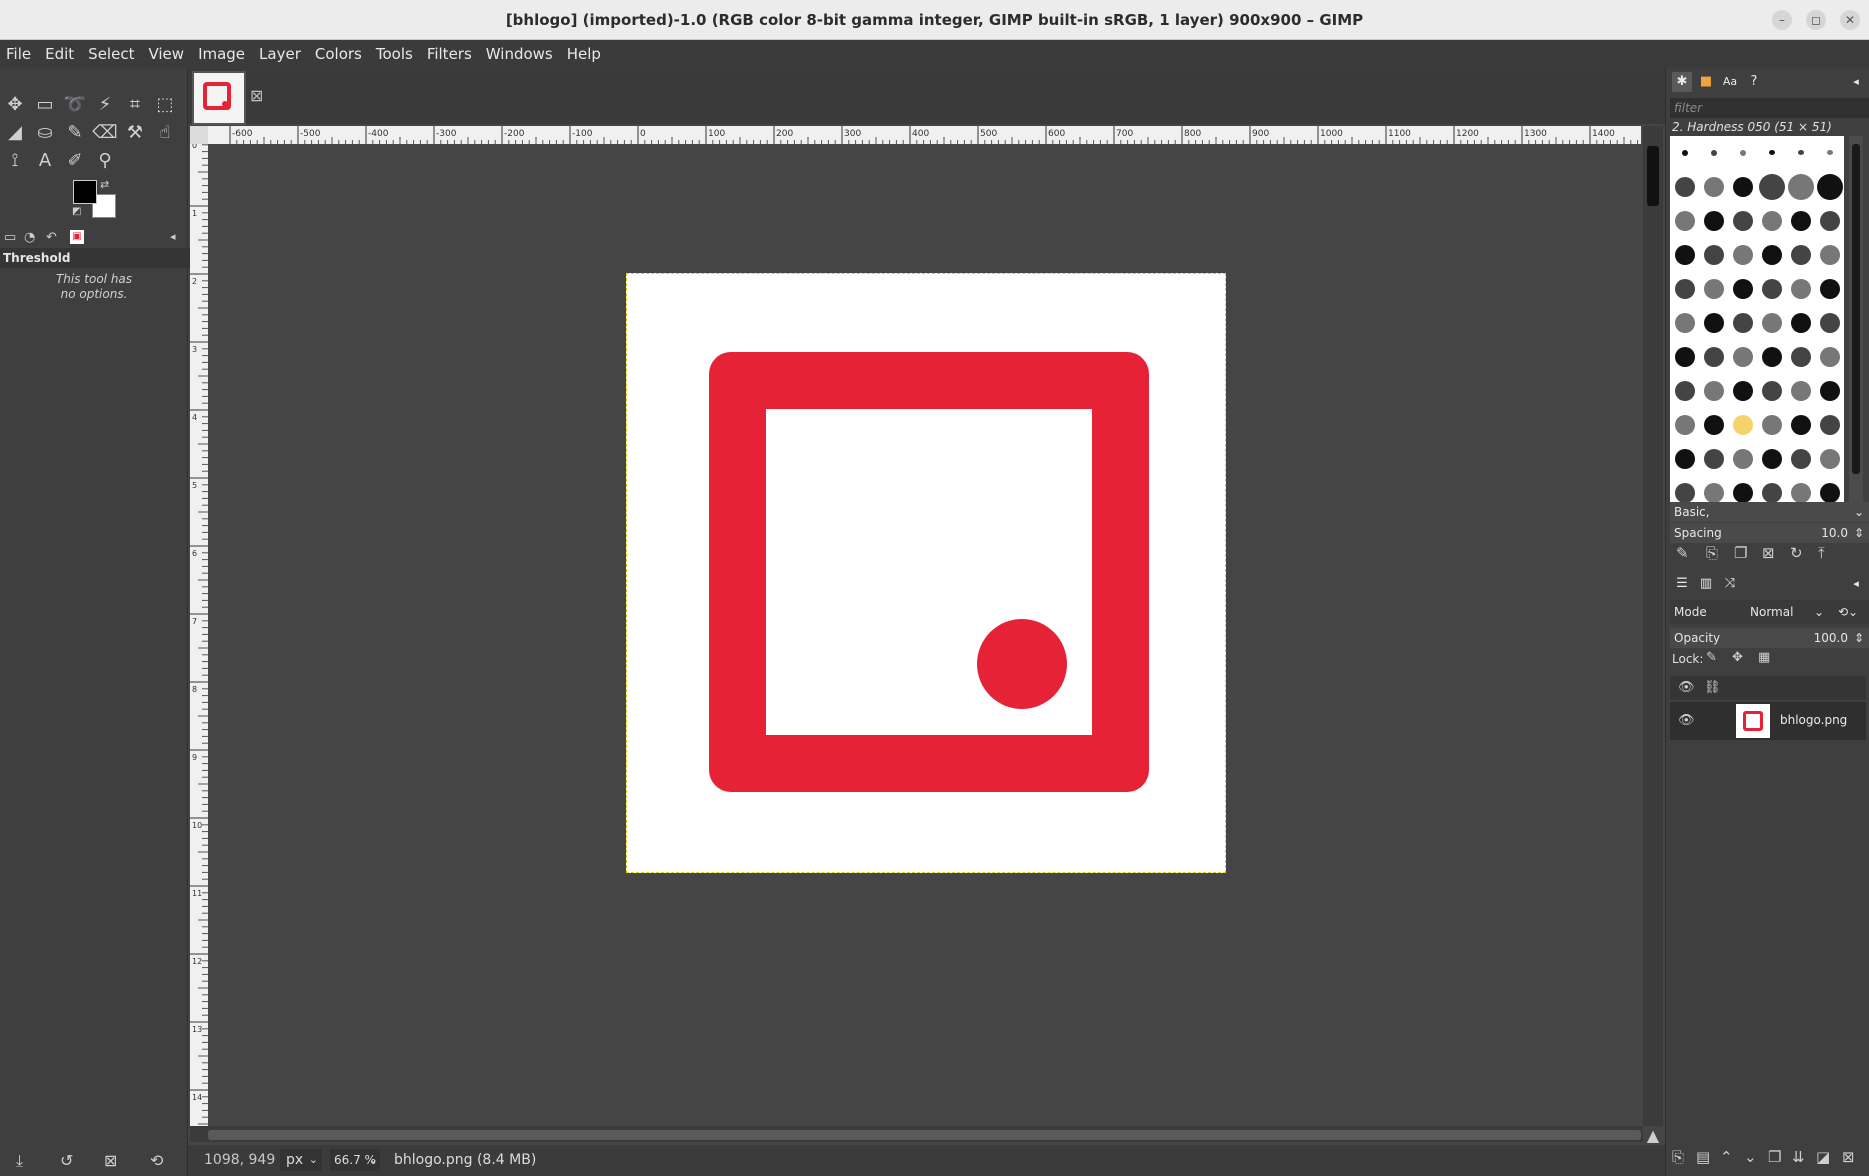  Describe the element at coordinates (1769, 612) in the screenshot. I see `layer-mode-select: Mode Normal ⌄ ⟲⌄` at that location.